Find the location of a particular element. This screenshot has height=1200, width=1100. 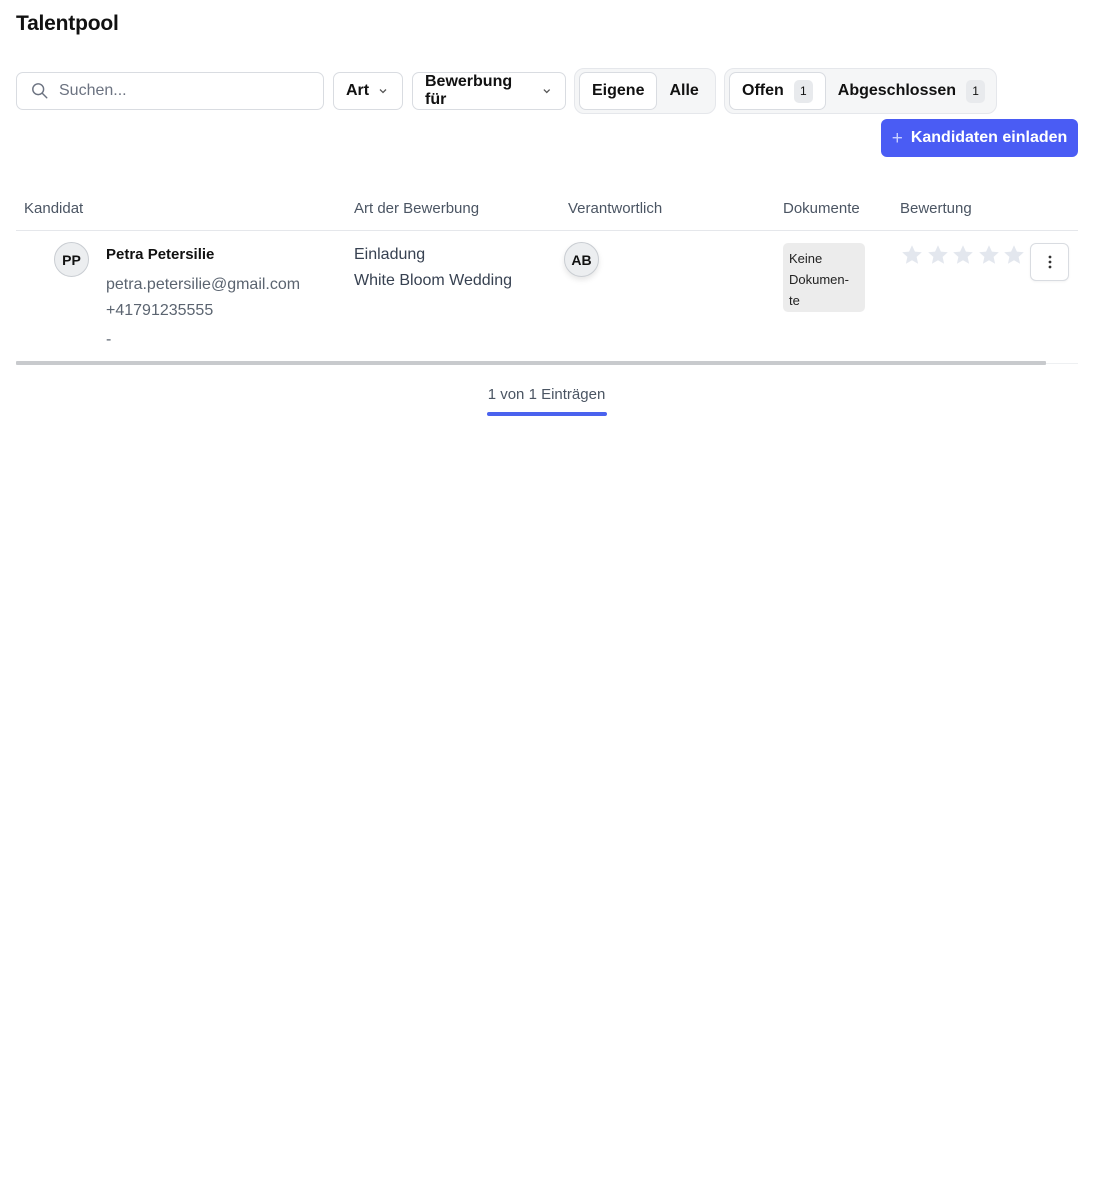

pagination-indicator is located at coordinates (547, 414).